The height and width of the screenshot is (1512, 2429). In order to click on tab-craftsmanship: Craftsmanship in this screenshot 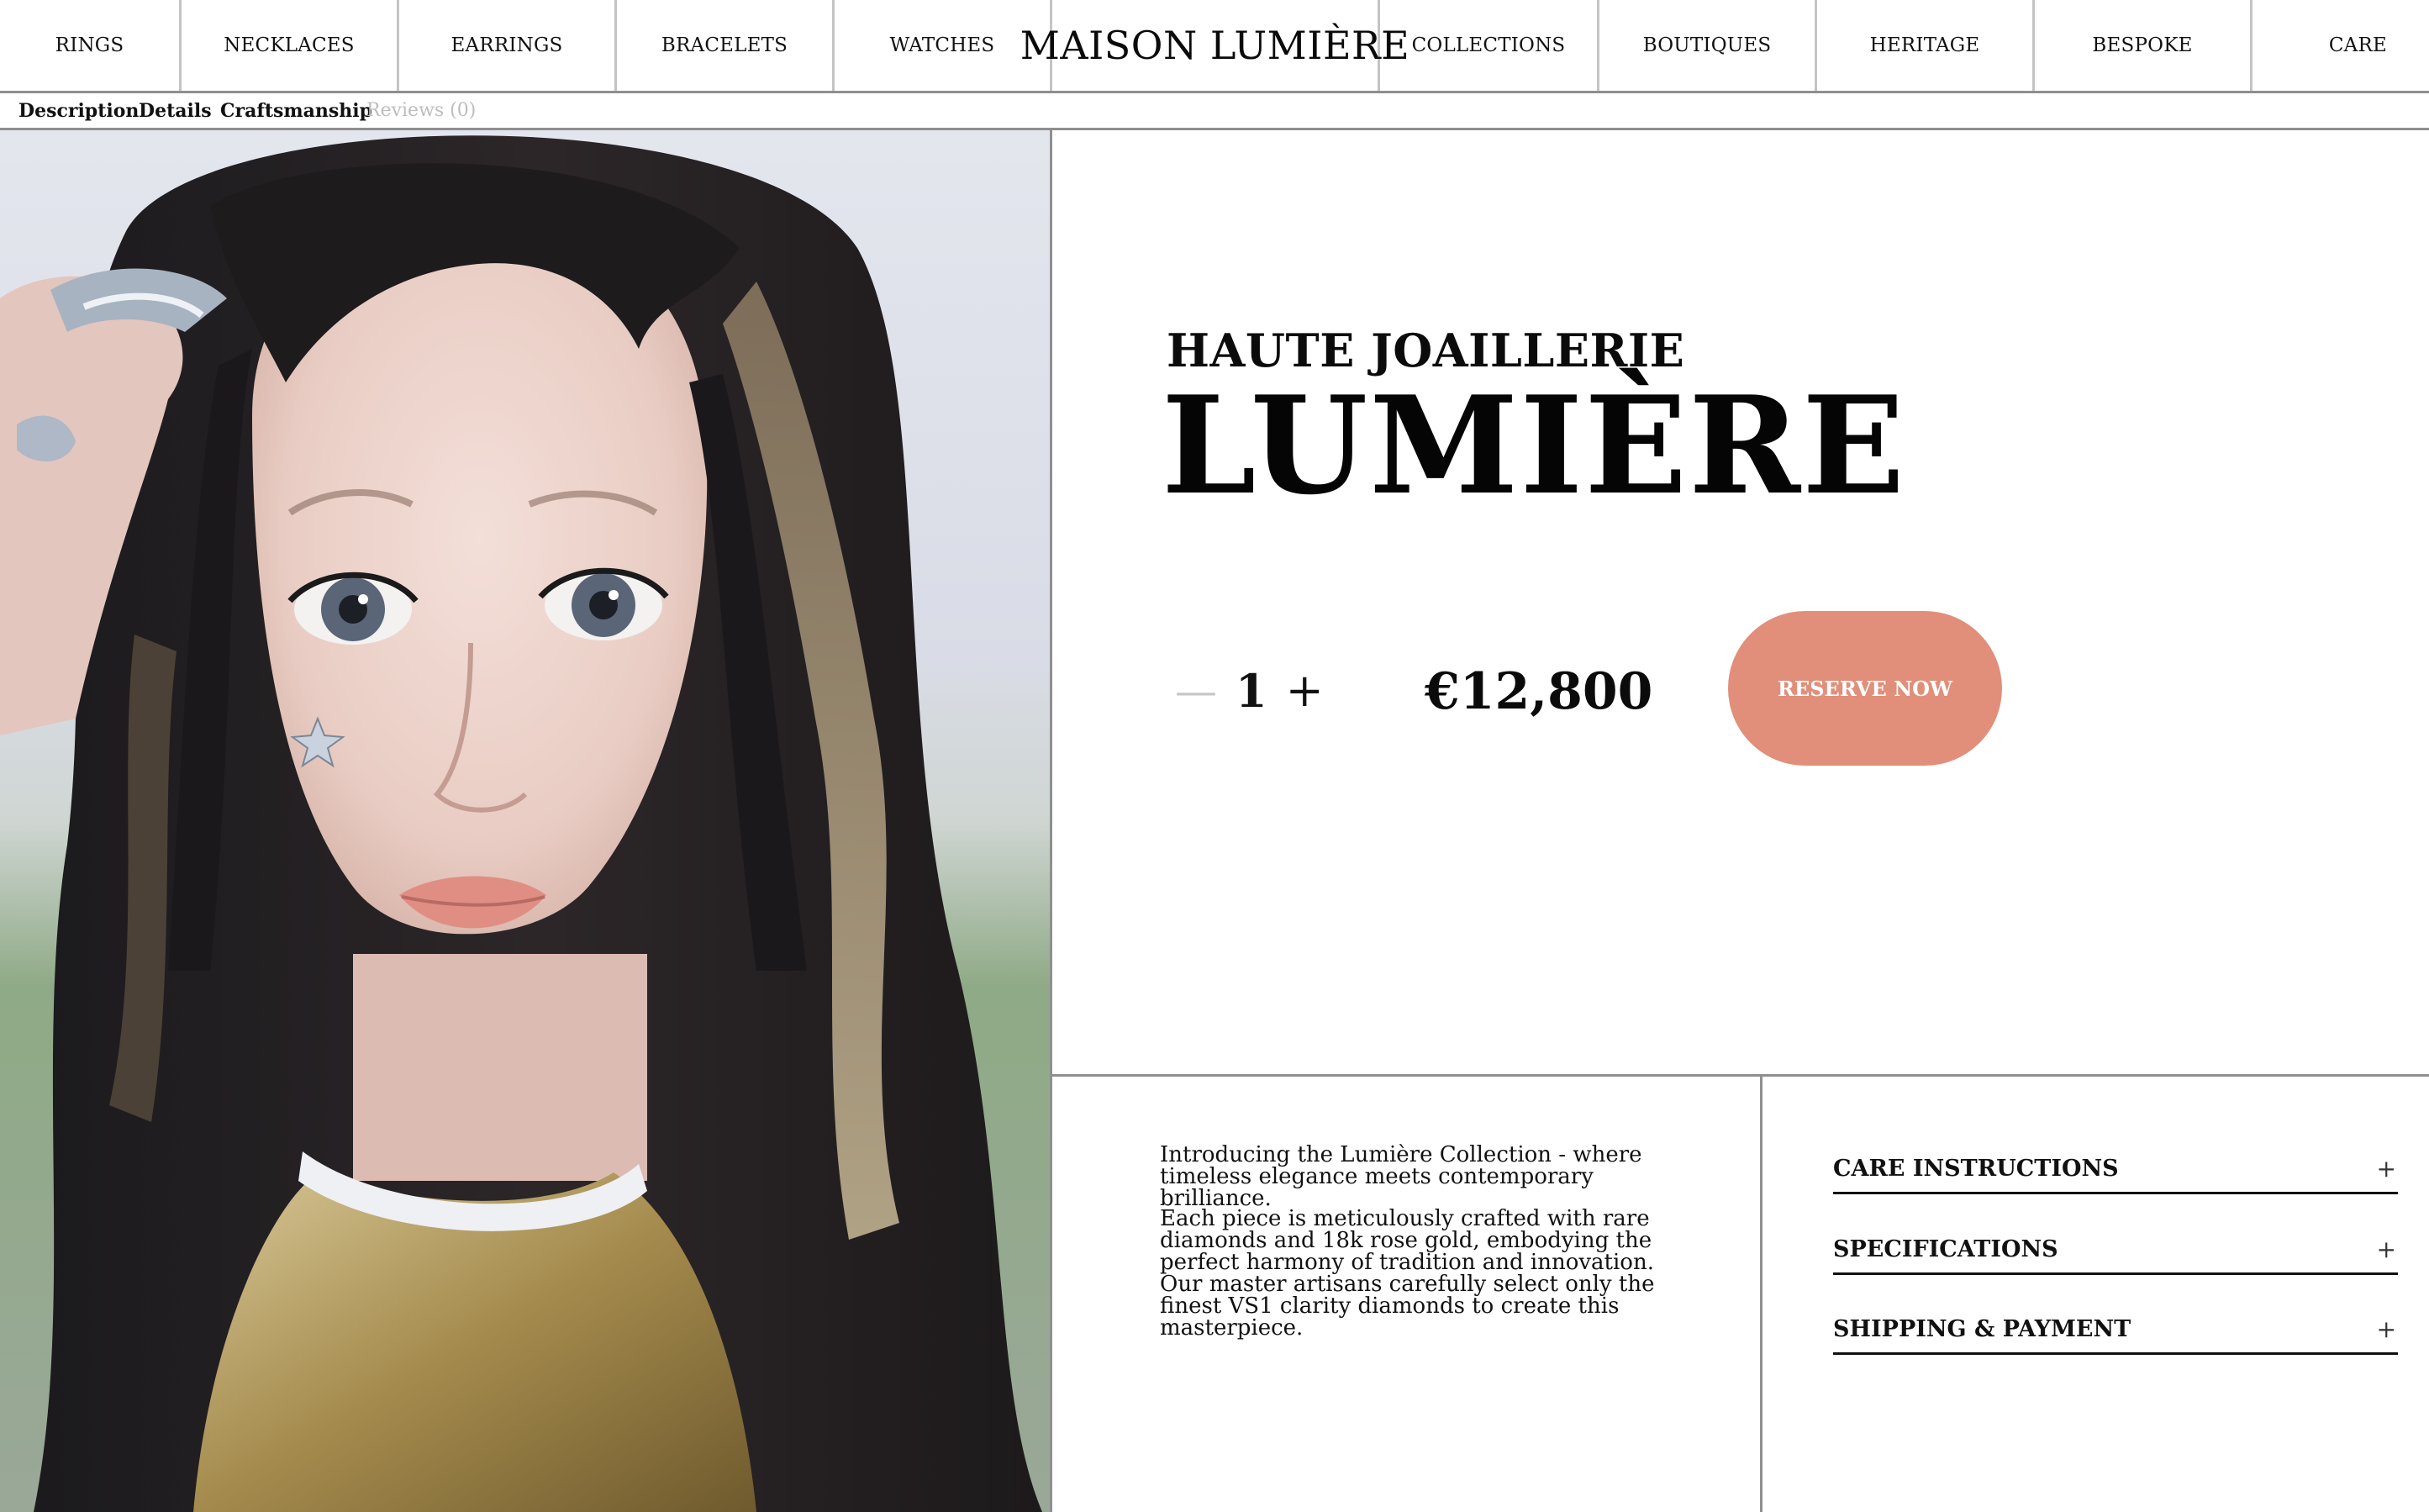, I will do `click(296, 111)`.